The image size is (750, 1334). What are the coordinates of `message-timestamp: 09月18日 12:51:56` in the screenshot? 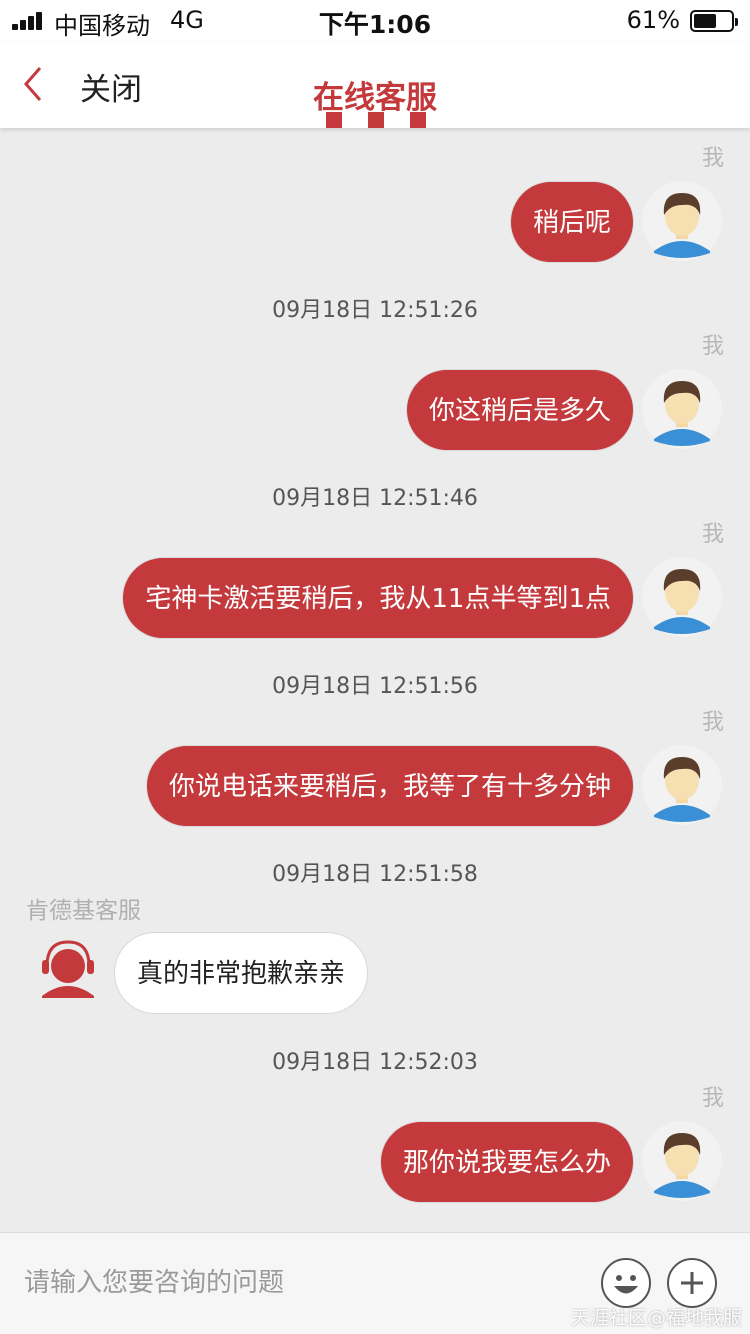 It's located at (375, 686).